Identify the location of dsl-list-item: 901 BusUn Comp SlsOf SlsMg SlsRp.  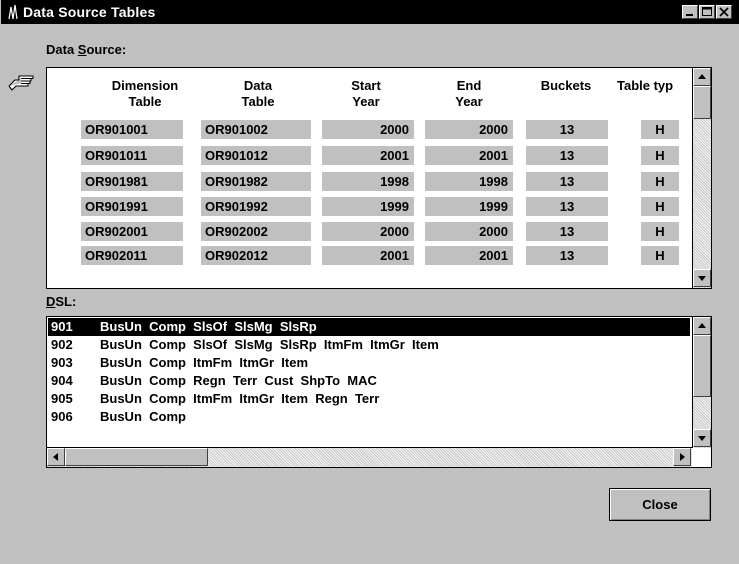
(369, 327).